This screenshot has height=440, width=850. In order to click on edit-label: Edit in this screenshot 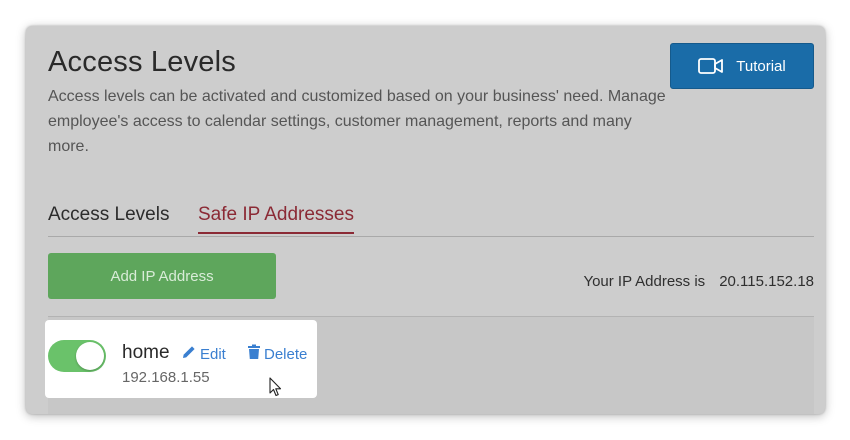, I will do `click(213, 354)`.